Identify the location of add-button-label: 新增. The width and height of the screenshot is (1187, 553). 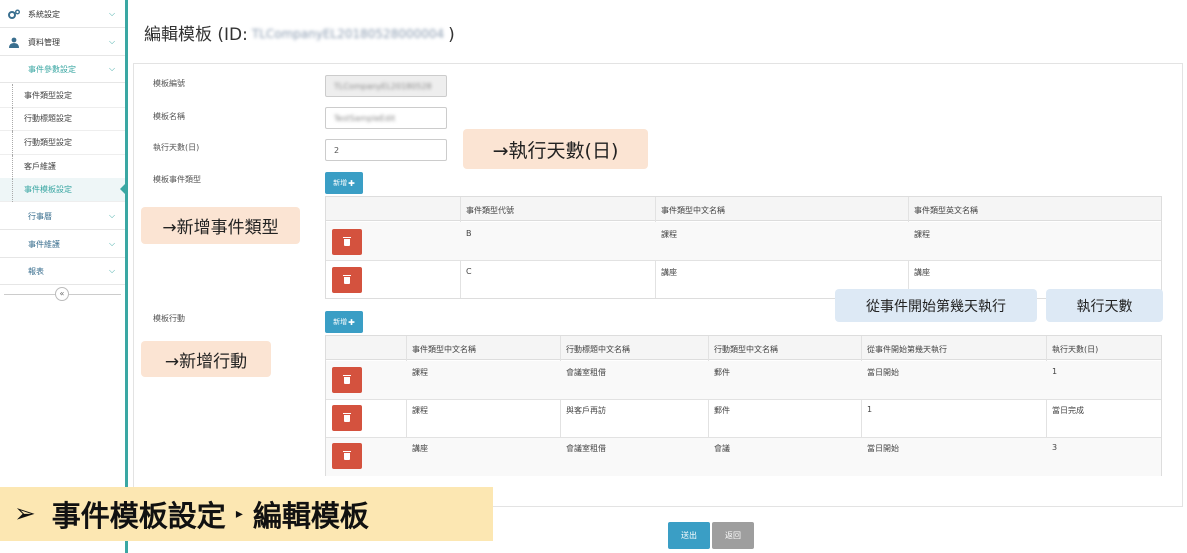
(340, 322).